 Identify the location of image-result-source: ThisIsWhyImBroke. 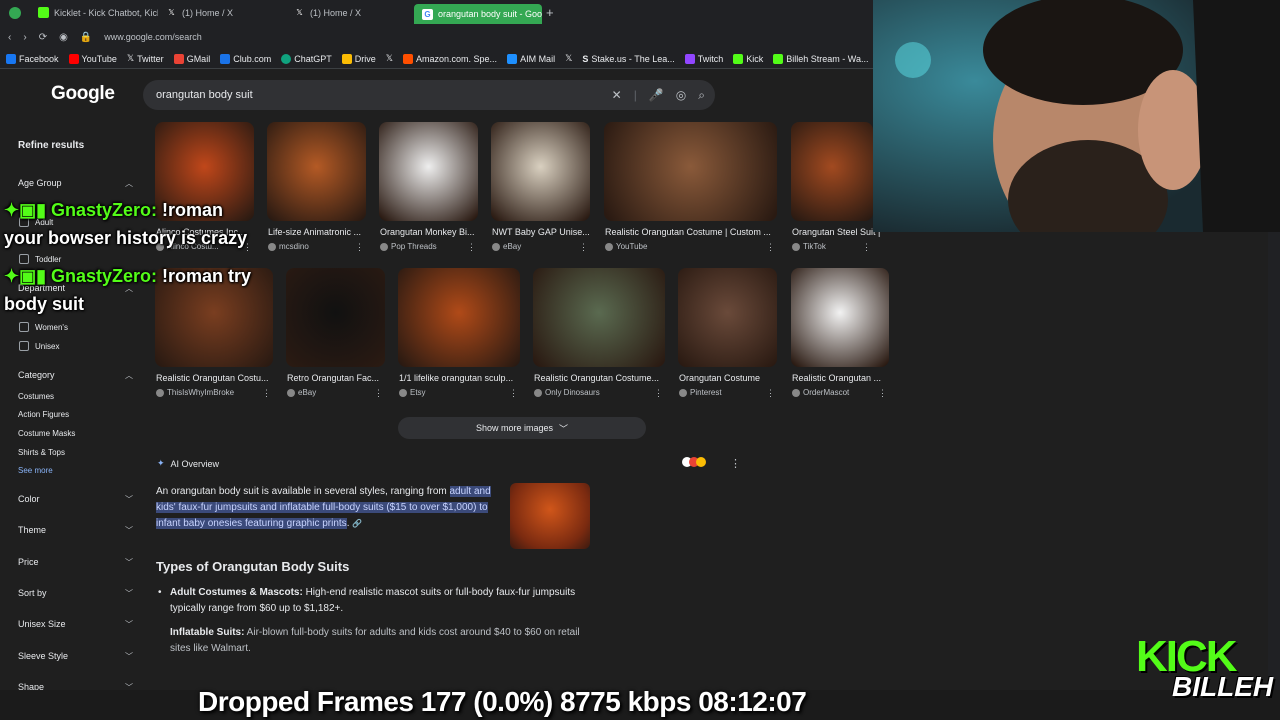
(215, 392).